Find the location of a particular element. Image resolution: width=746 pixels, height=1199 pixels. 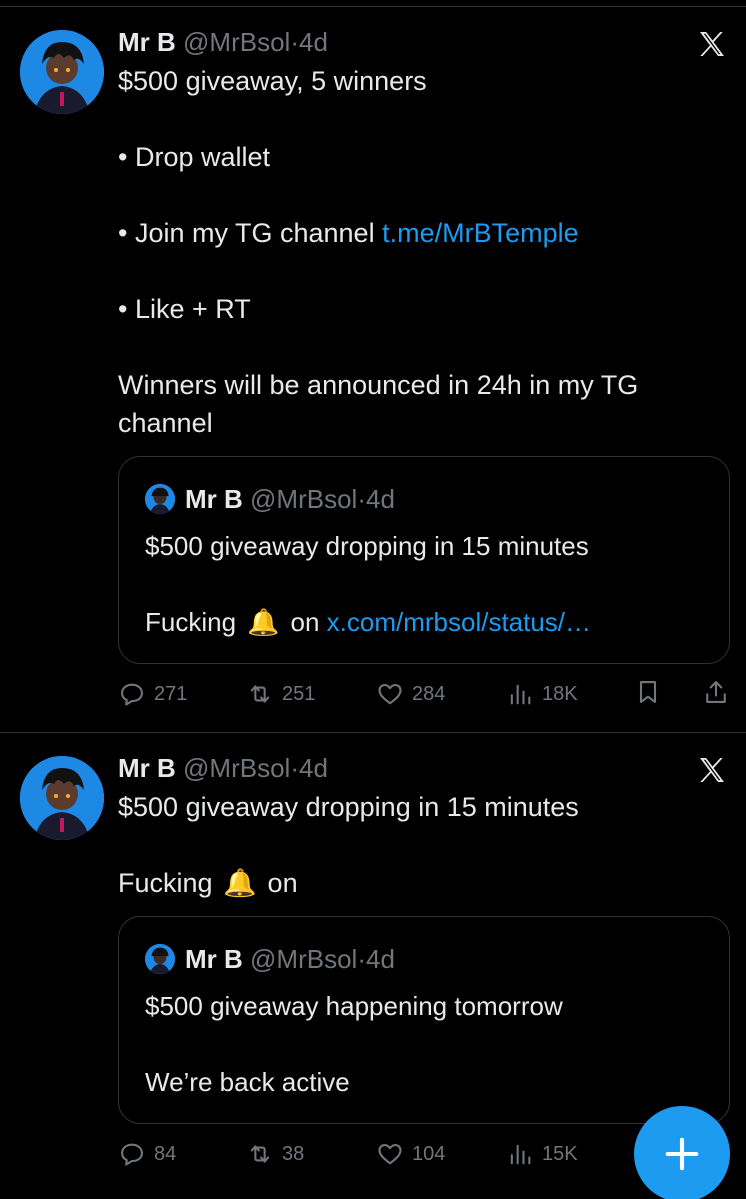

repost-count: 251 is located at coordinates (299, 693).